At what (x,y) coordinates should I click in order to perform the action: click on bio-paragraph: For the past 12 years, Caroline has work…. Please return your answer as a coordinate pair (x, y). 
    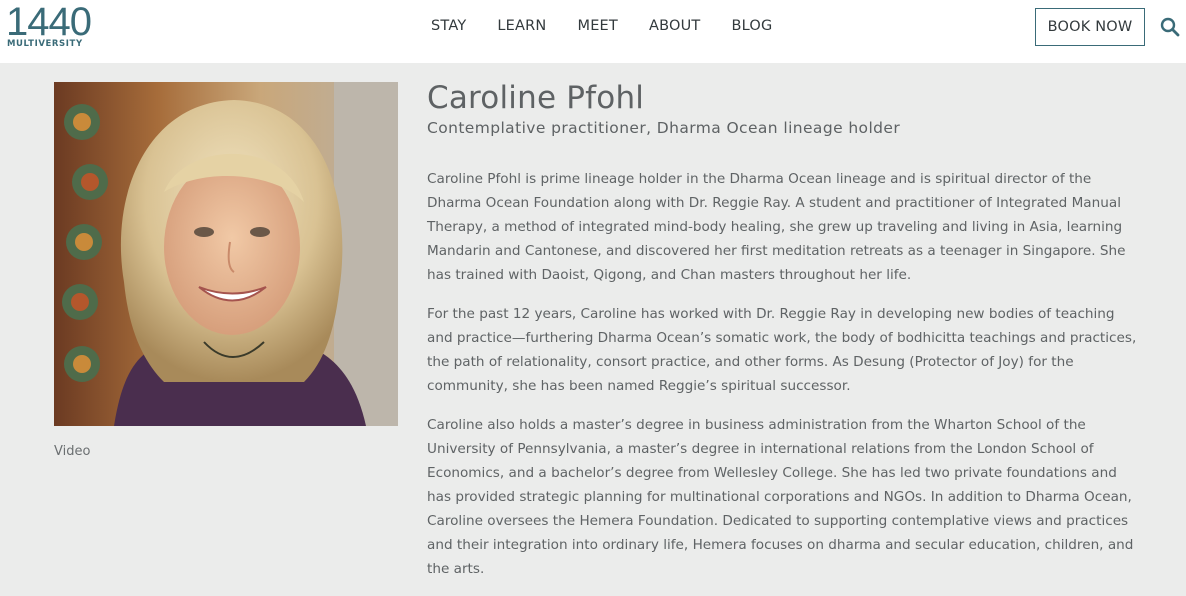
    Looking at the image, I should click on (782, 350).